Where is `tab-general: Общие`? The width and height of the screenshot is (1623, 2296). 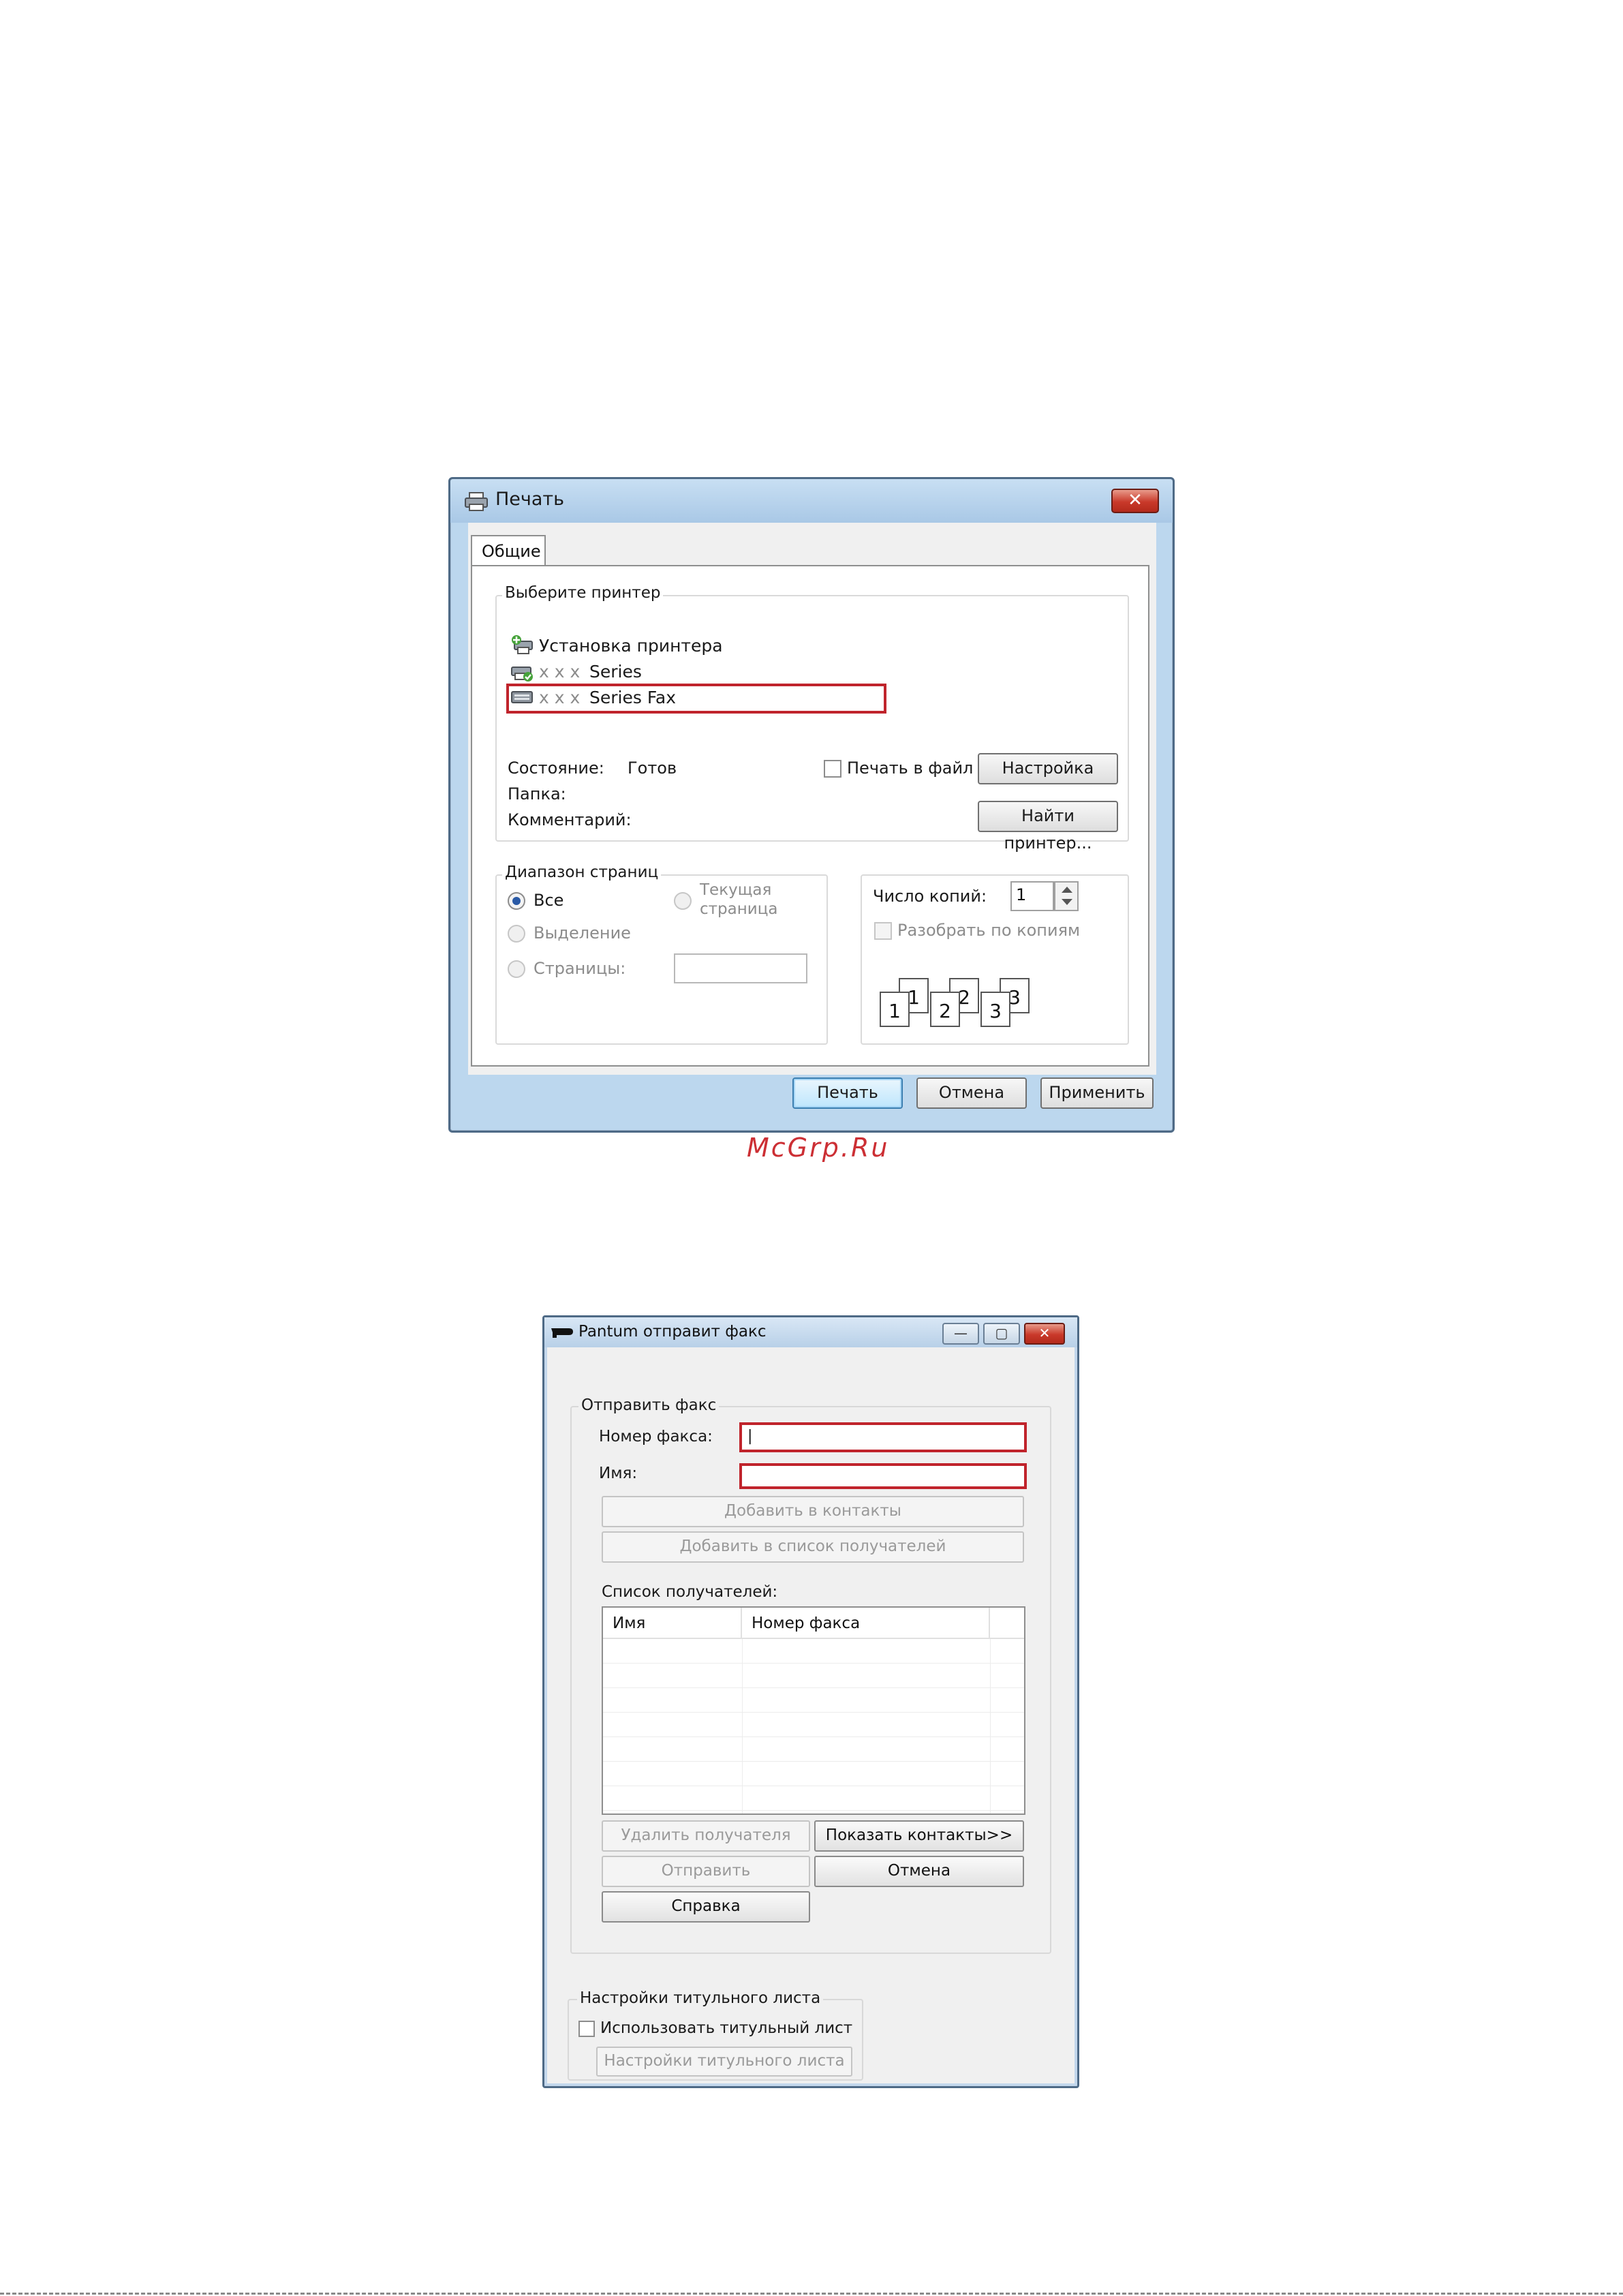
tab-general: Общие is located at coordinates (508, 550).